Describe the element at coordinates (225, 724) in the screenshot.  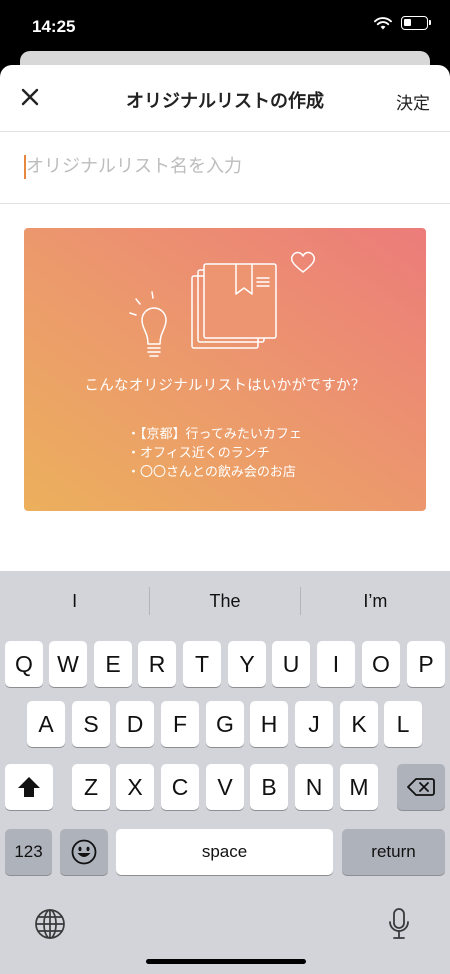
I see `key-g: G` at that location.